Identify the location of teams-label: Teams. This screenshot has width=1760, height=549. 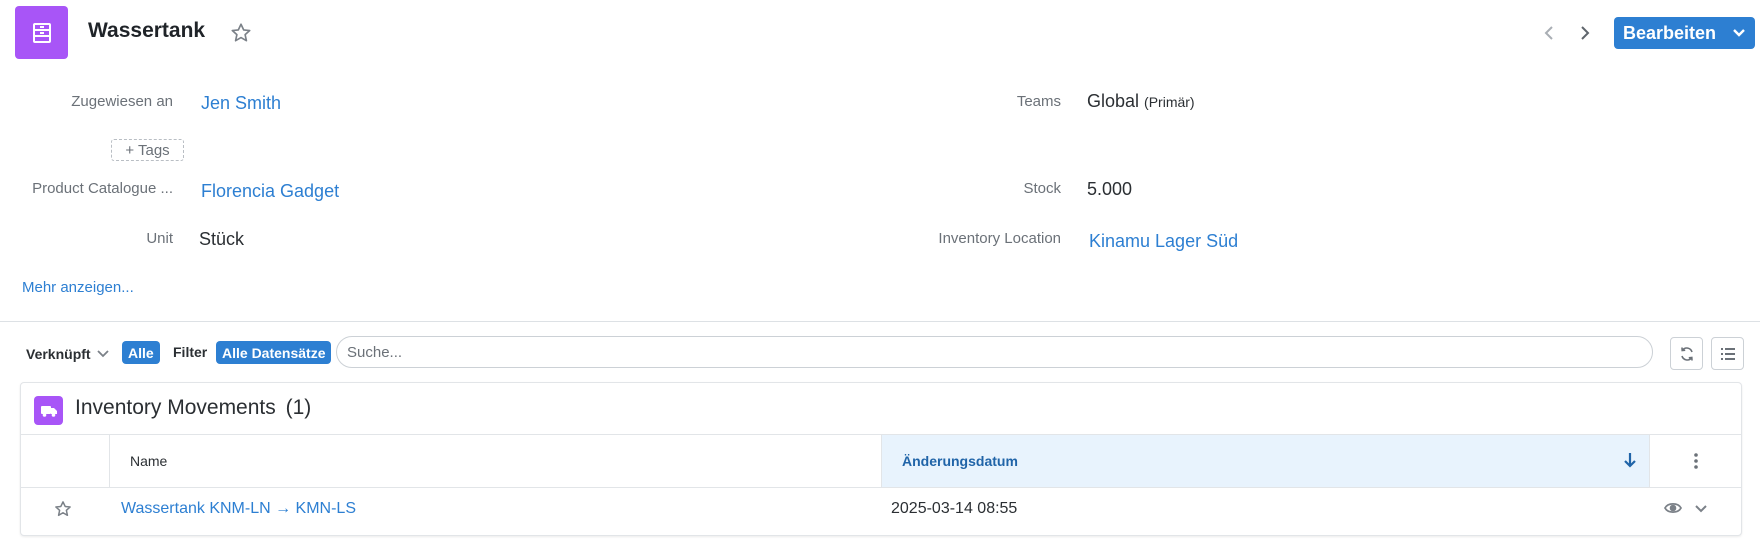
(1038, 101).